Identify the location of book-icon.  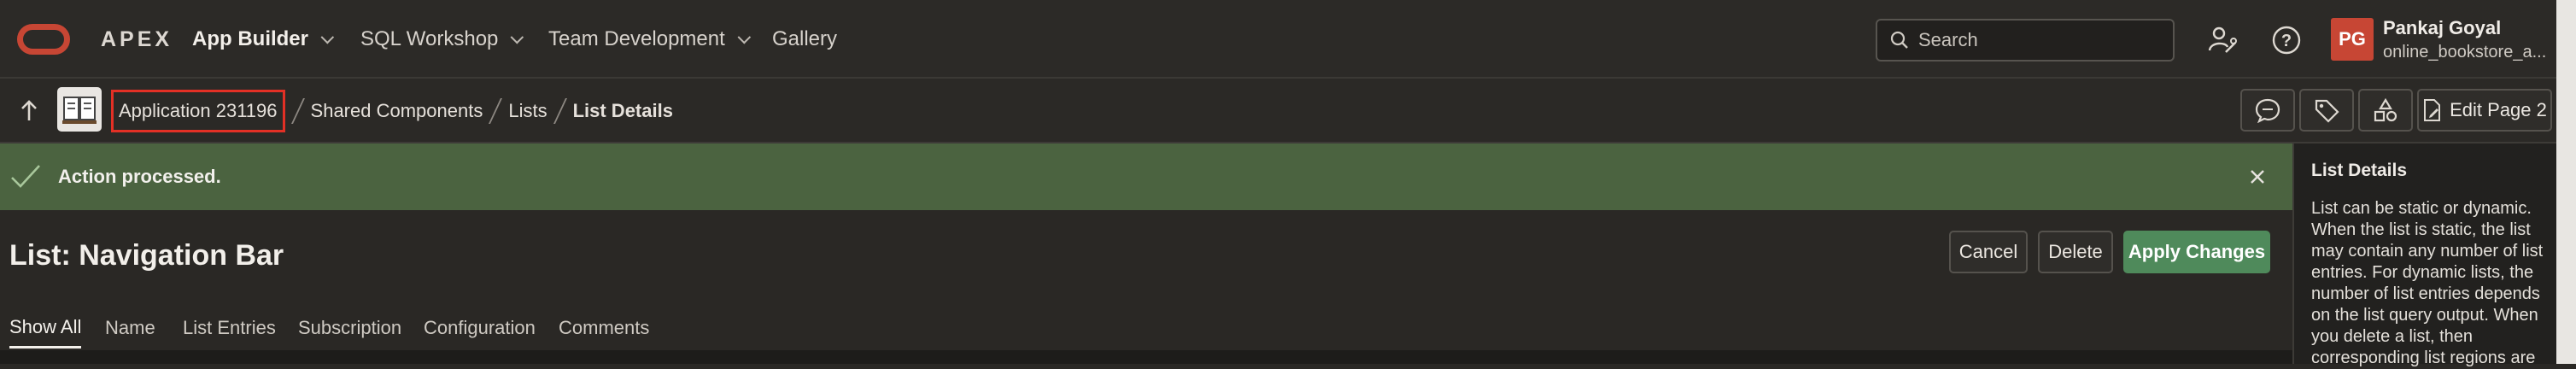
(79, 110).